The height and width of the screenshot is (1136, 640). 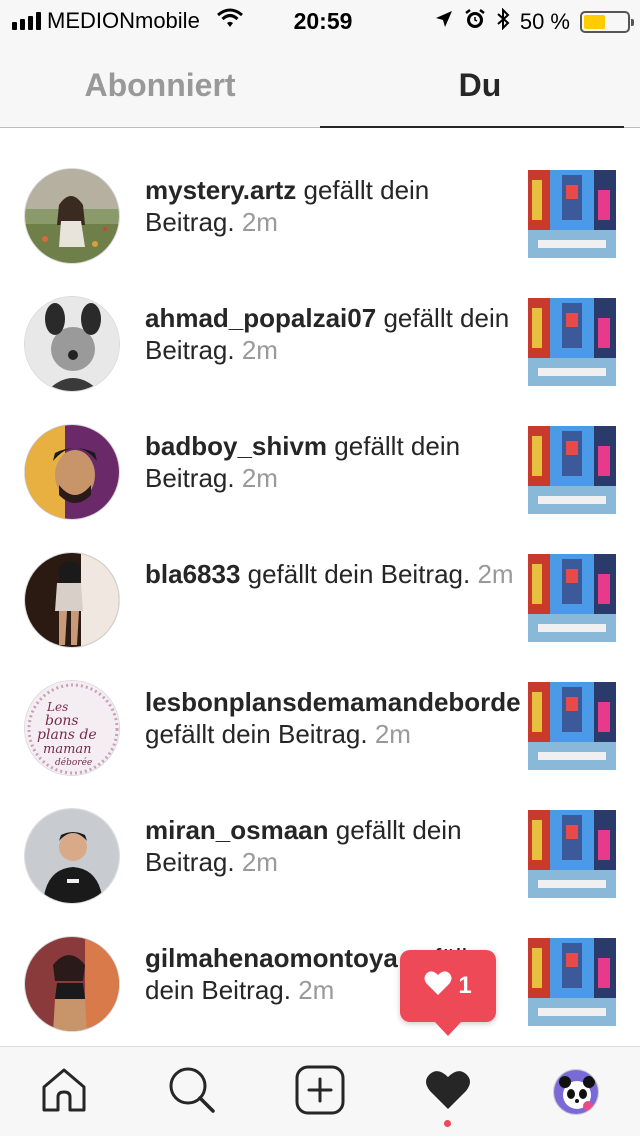 I want to click on heart-icon, so click(x=438, y=986).